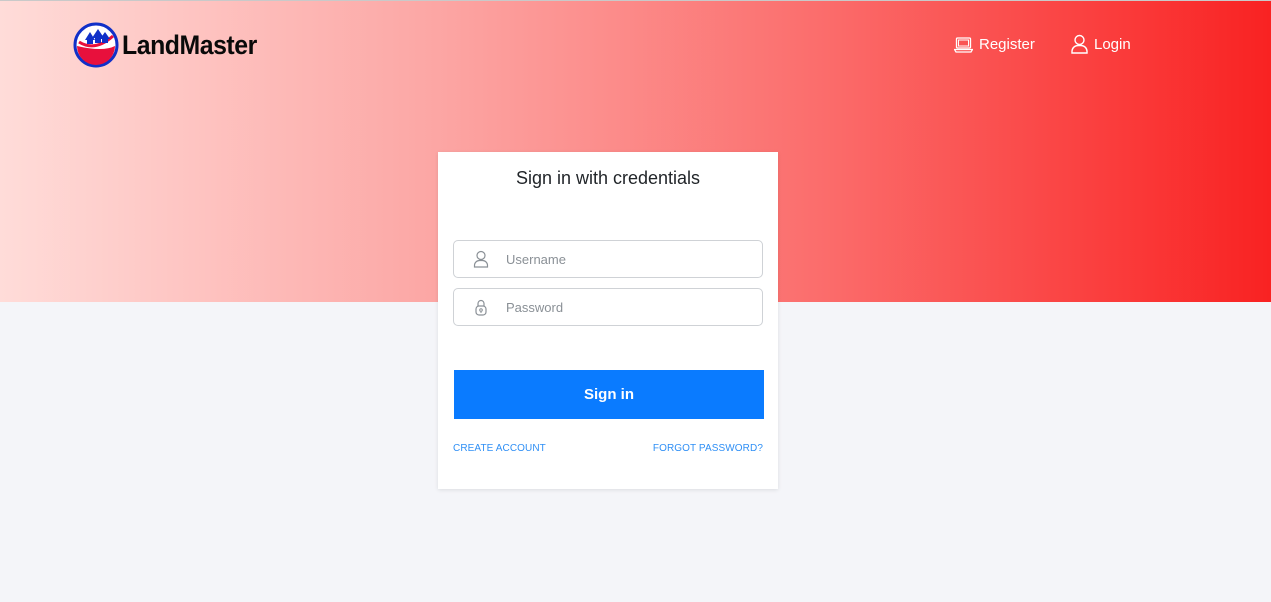 The width and height of the screenshot is (1271, 602). Describe the element at coordinates (189, 44) in the screenshot. I see `brand-name: LandMaster` at that location.